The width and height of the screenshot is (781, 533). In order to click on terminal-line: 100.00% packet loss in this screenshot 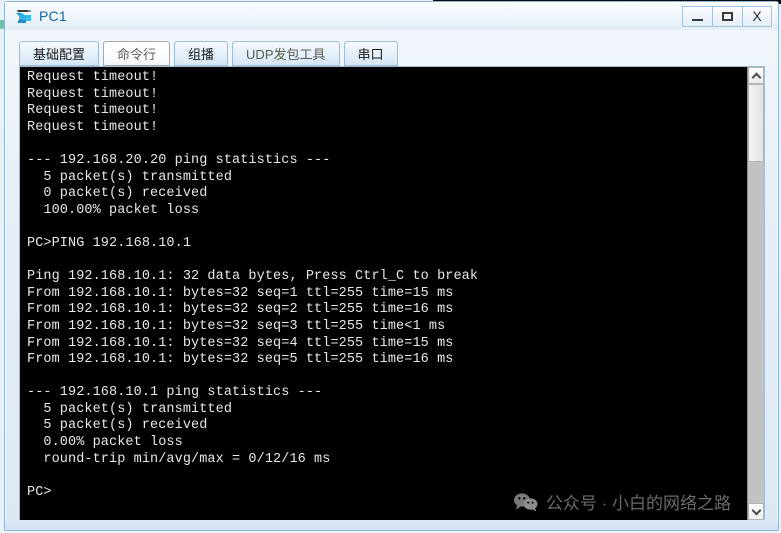, I will do `click(113, 210)`.